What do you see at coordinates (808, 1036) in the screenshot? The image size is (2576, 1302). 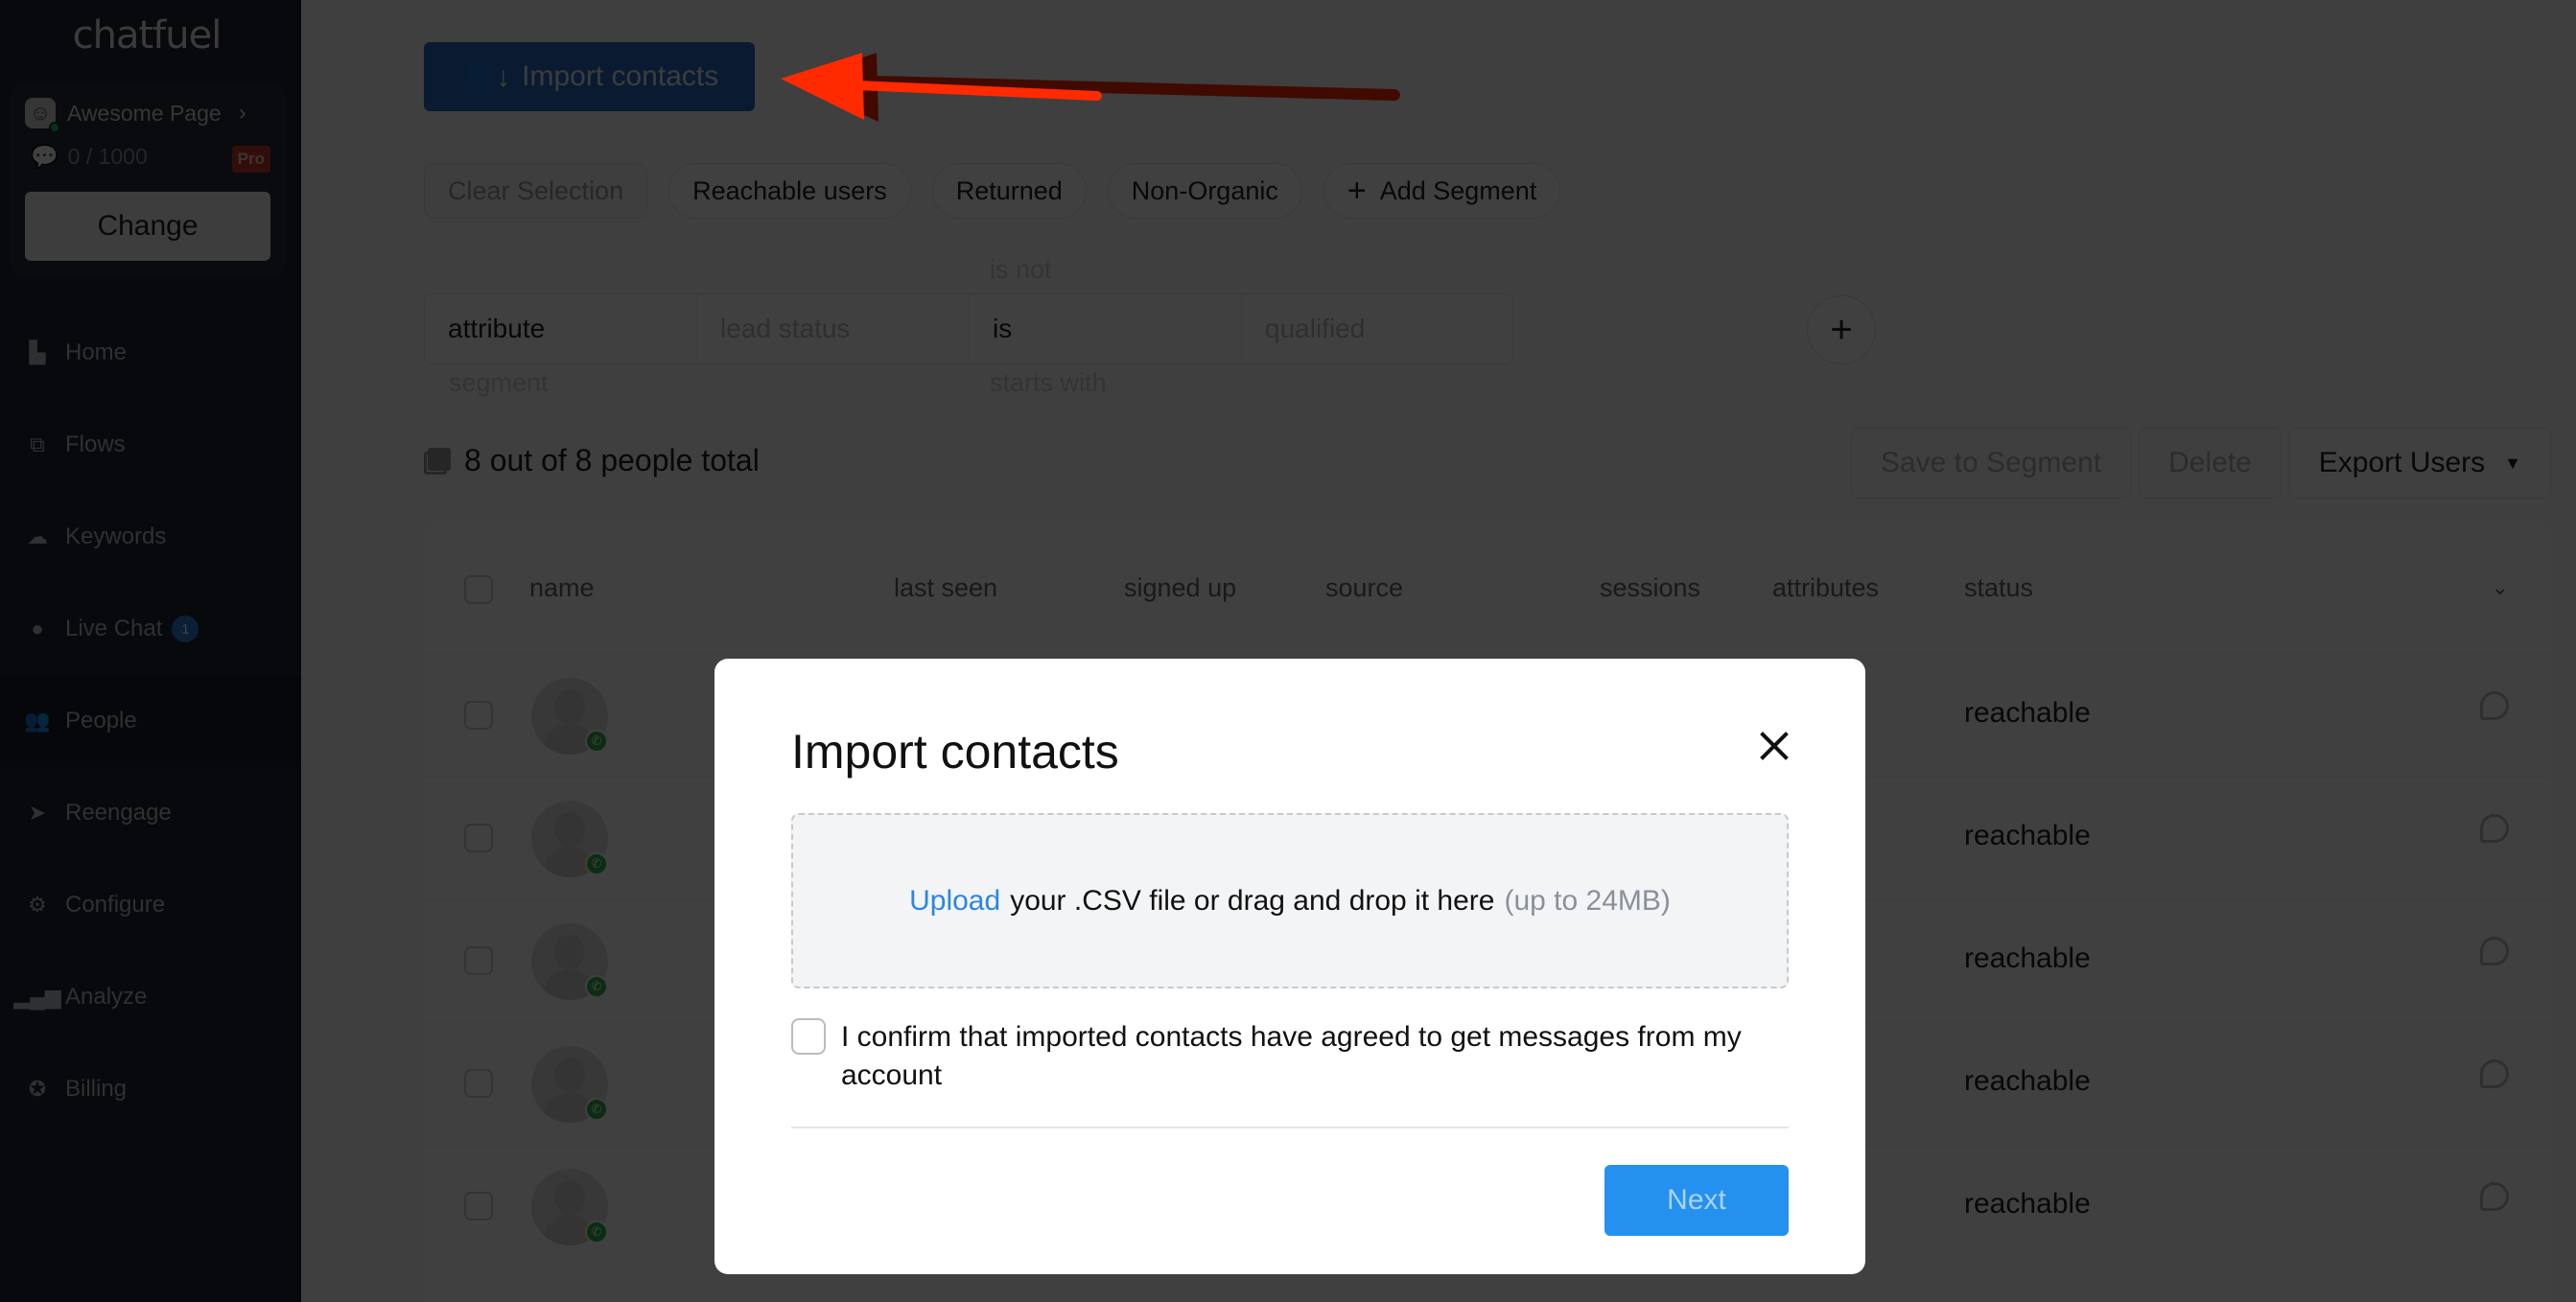 I see `consent-checkbox` at bounding box center [808, 1036].